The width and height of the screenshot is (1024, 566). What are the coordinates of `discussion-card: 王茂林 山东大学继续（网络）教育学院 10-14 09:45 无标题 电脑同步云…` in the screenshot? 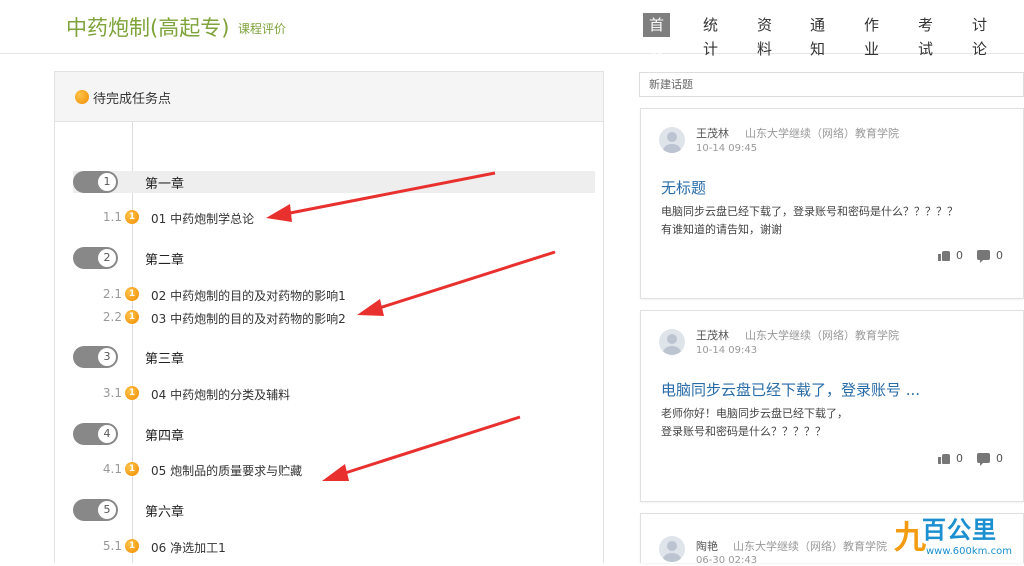 It's located at (832, 203).